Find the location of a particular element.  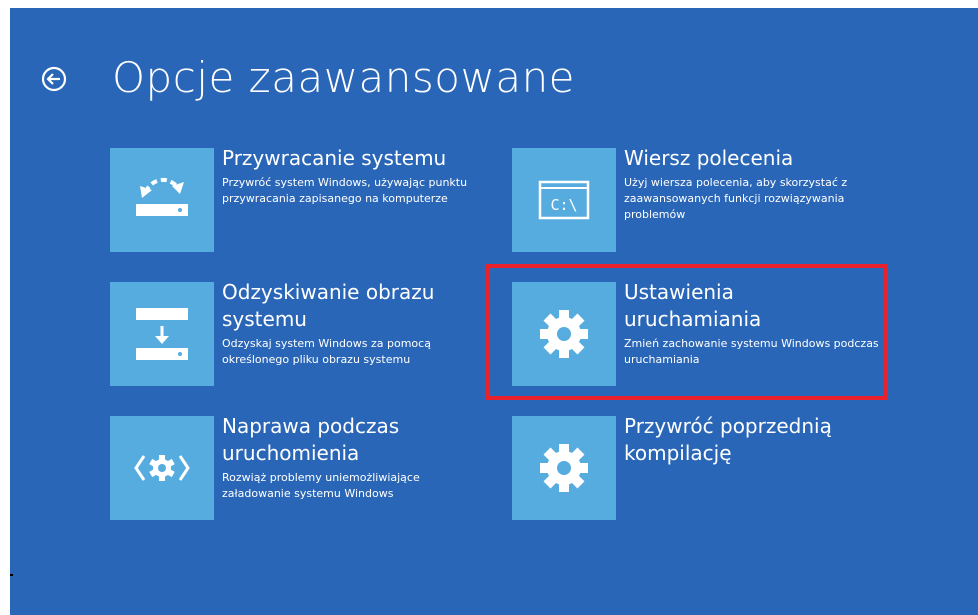

startup-repair-icon is located at coordinates (162, 468).